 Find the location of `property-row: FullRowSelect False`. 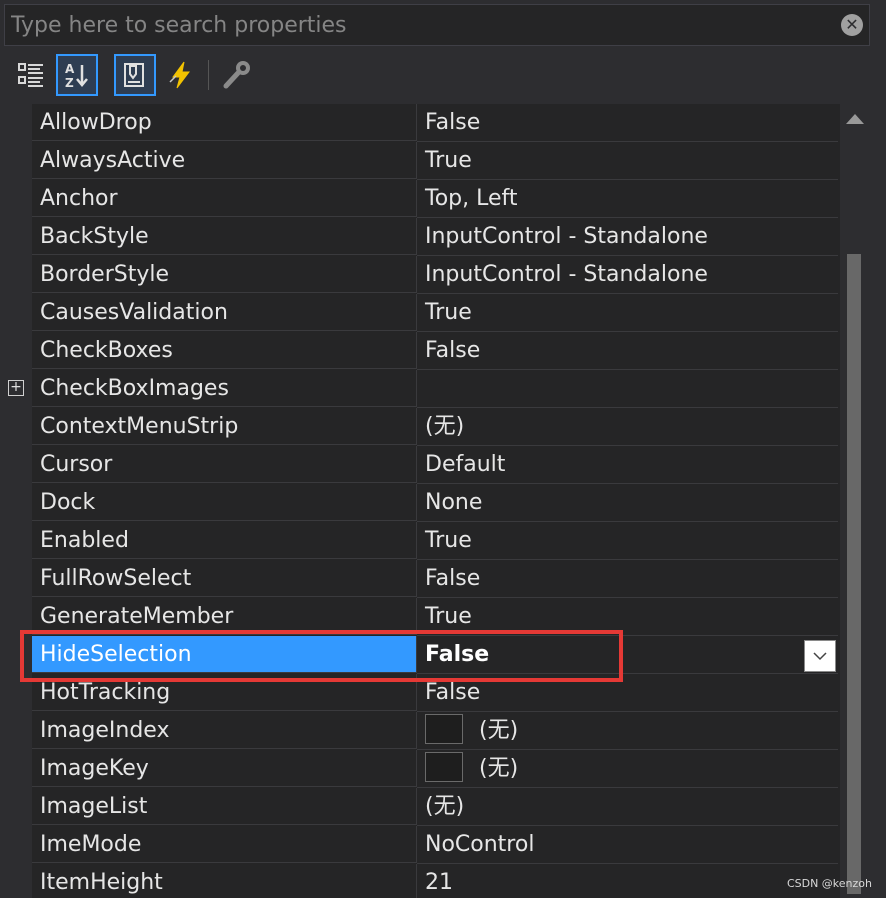

property-row: FullRowSelect False is located at coordinates (420, 579).